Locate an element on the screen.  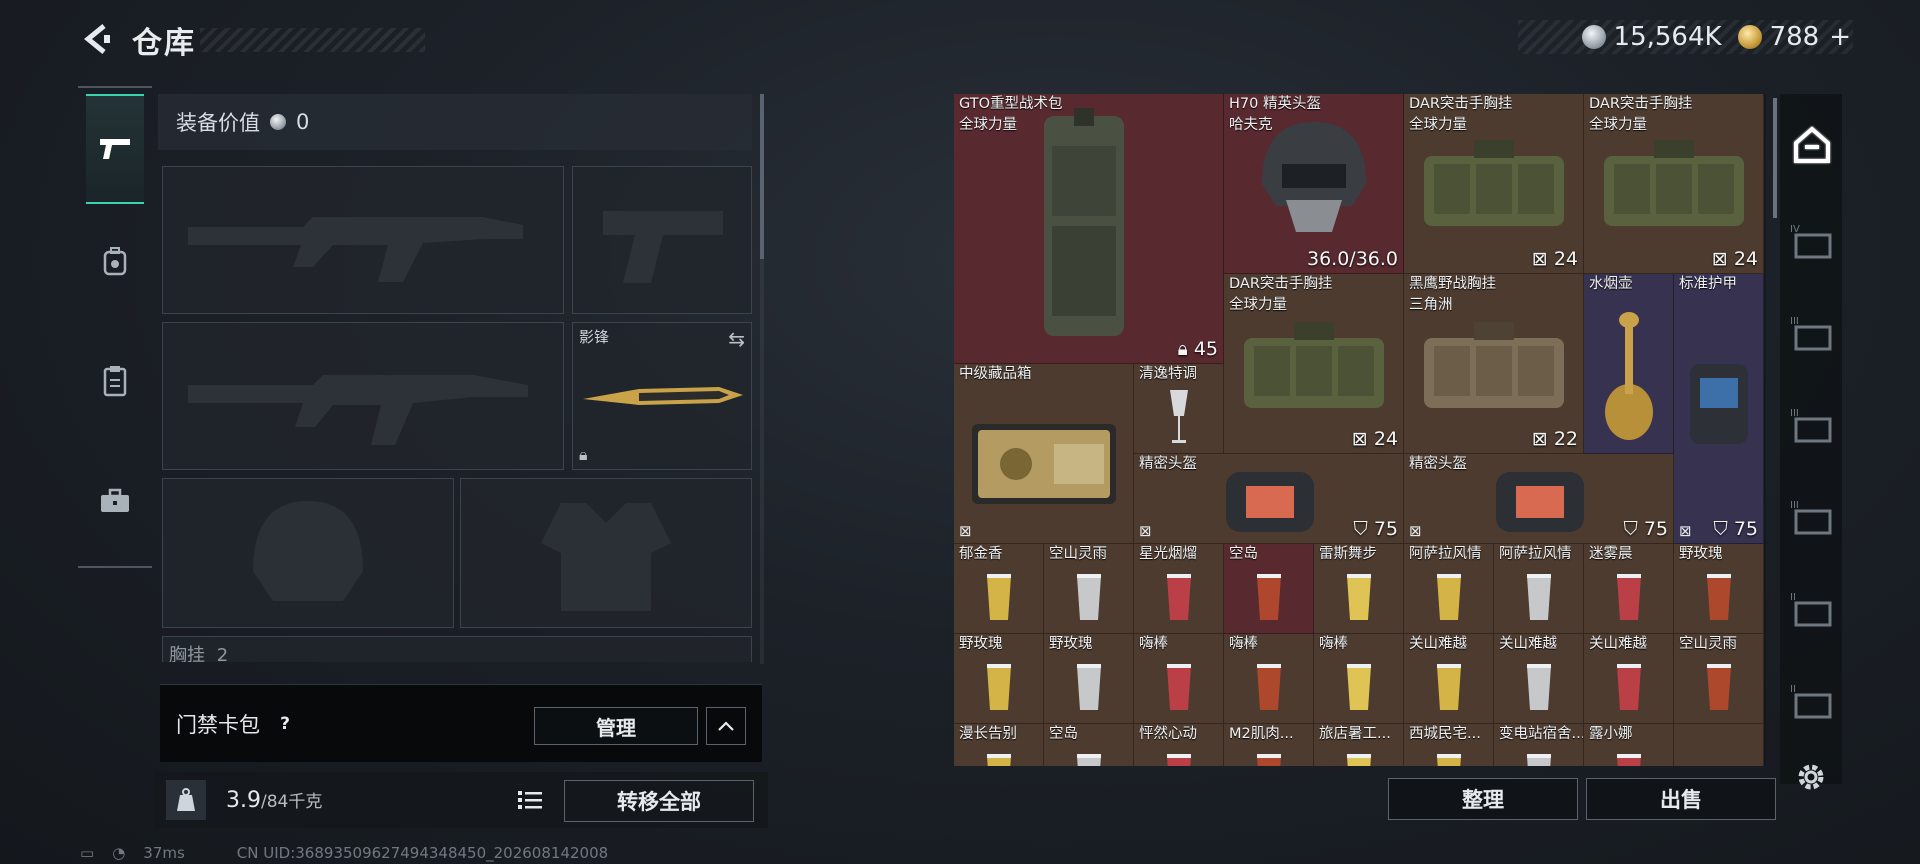
armor-silhouette-icon is located at coordinates (606, 557).